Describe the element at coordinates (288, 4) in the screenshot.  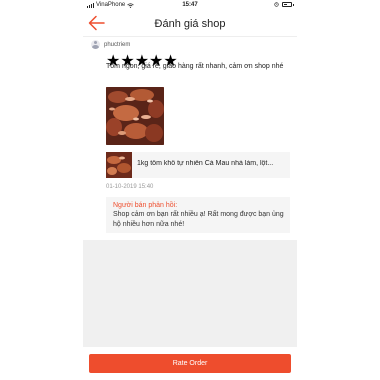
I see `battery-icon` at that location.